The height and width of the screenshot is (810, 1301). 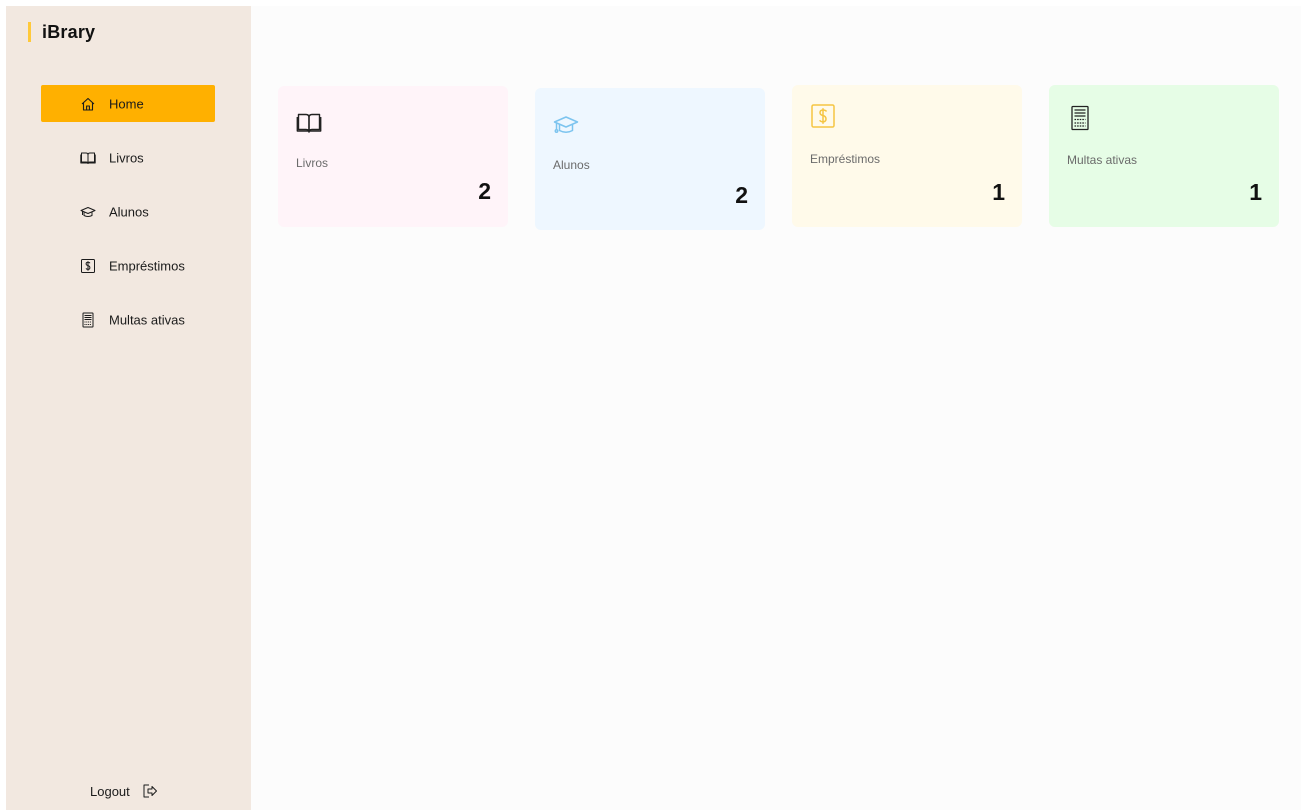 I want to click on sidebar-item-home: Home, so click(x=128, y=103).